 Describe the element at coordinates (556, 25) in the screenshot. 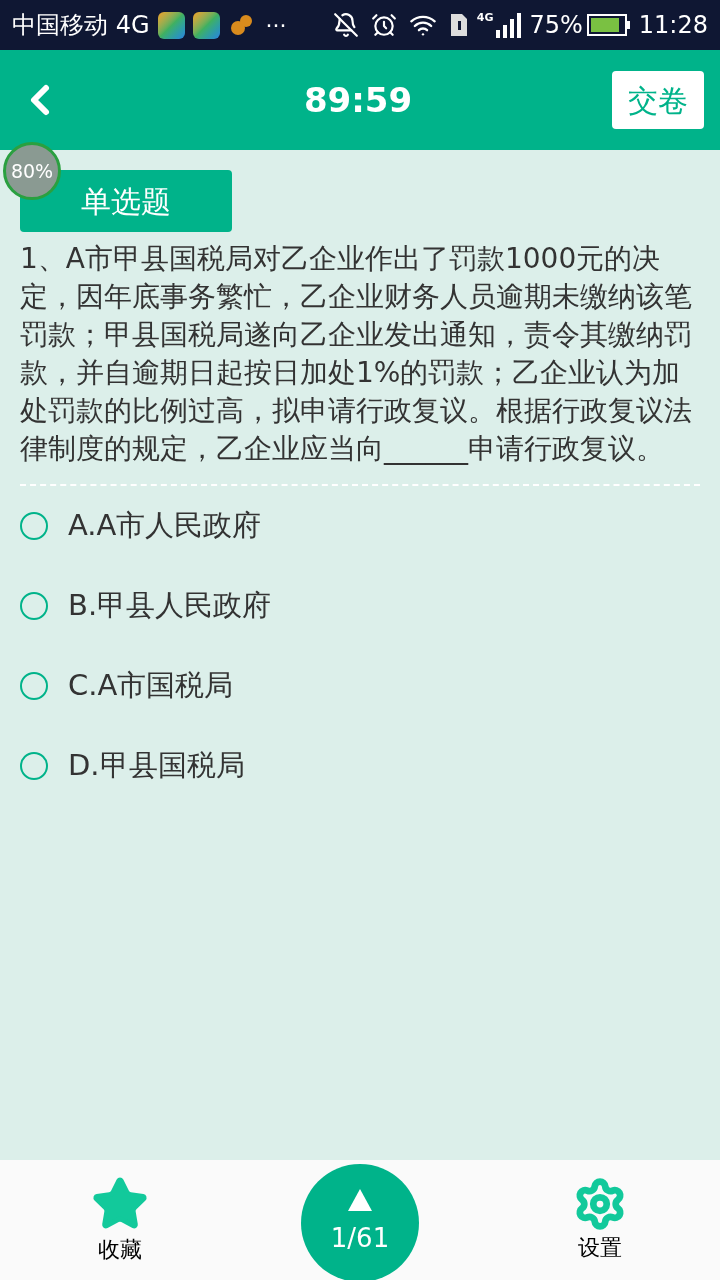

I see `battery-percent: 75%` at that location.